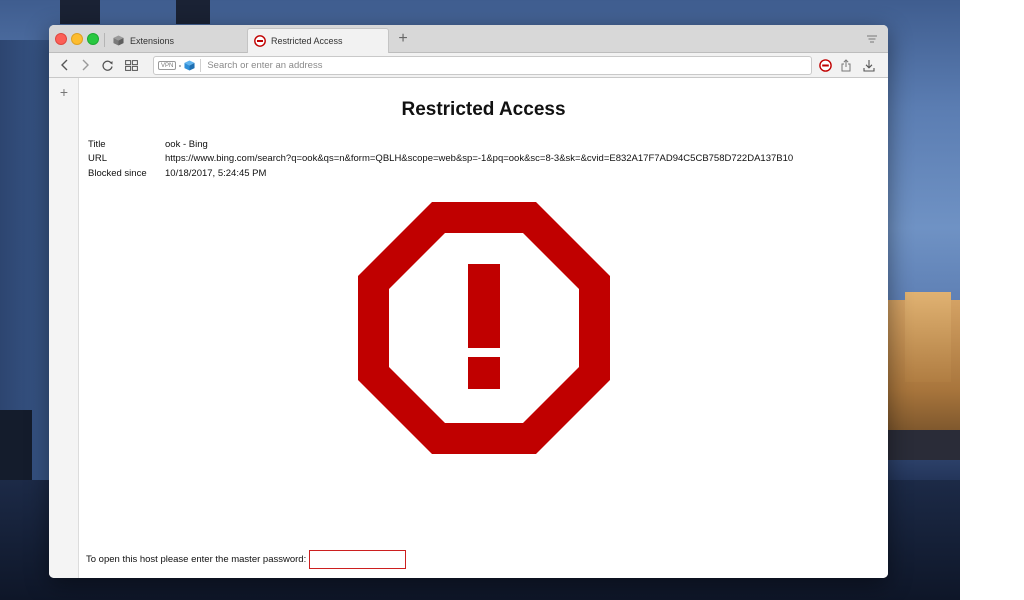 The image size is (1024, 600). I want to click on share-button, so click(846, 65).